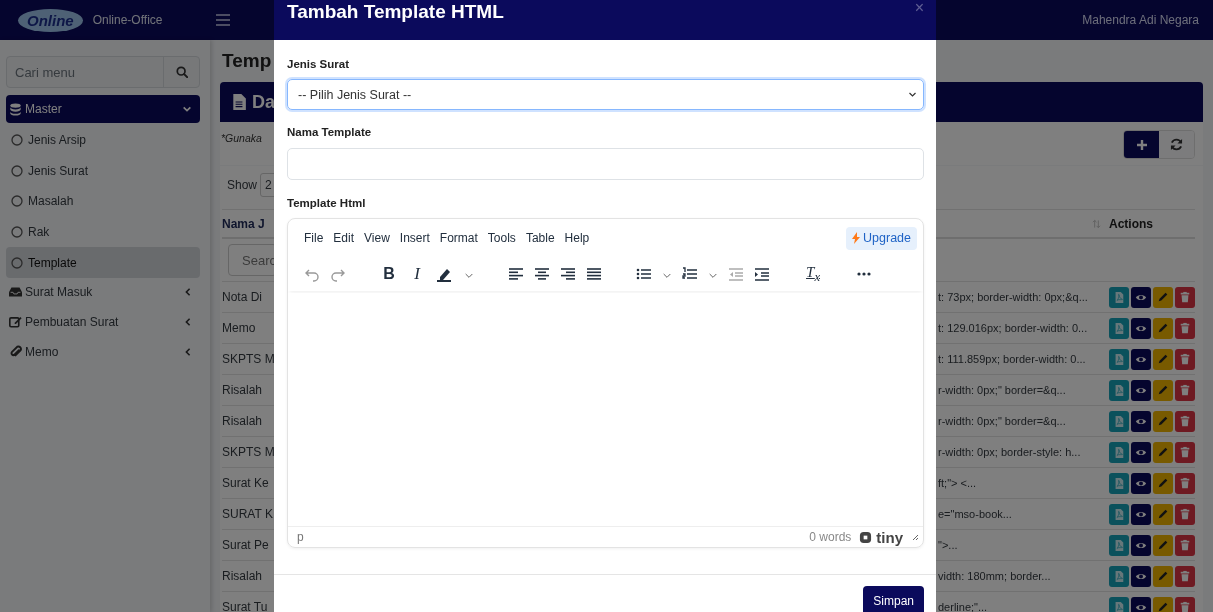 The width and height of the screenshot is (1213, 612). What do you see at coordinates (103, 321) in the screenshot?
I see `menu-group: Pembuatan Surat` at bounding box center [103, 321].